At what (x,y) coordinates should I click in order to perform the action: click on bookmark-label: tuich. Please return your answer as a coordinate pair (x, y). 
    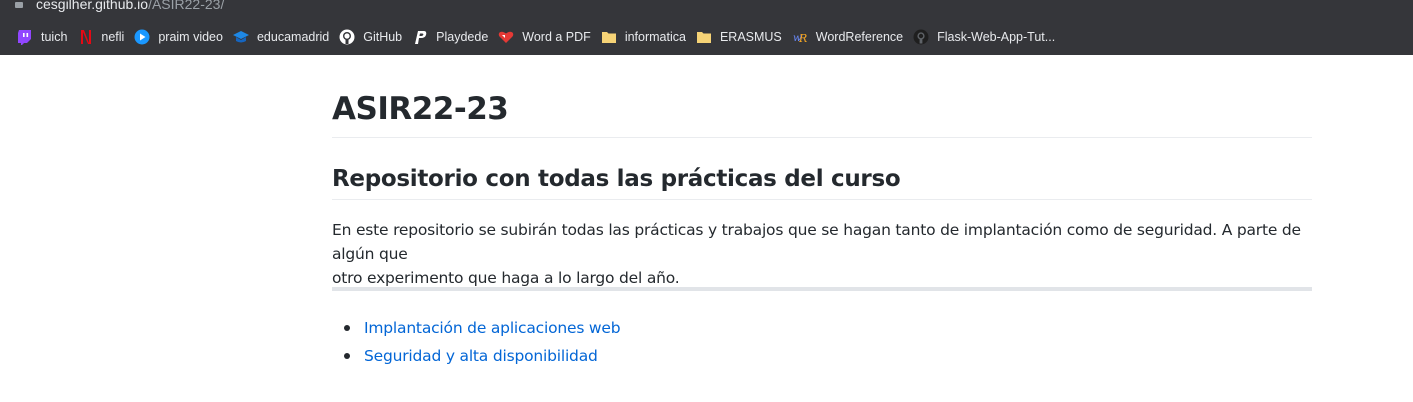
    Looking at the image, I should click on (54, 36).